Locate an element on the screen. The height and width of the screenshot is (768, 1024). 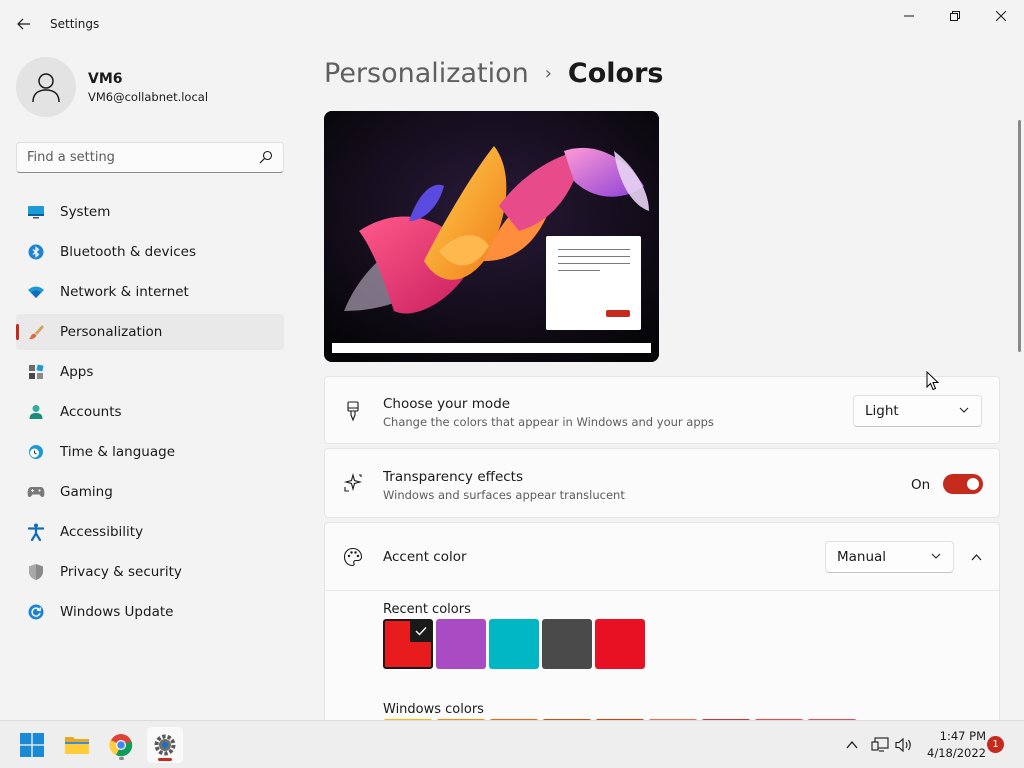
collapse-accent-button is located at coordinates (976, 557).